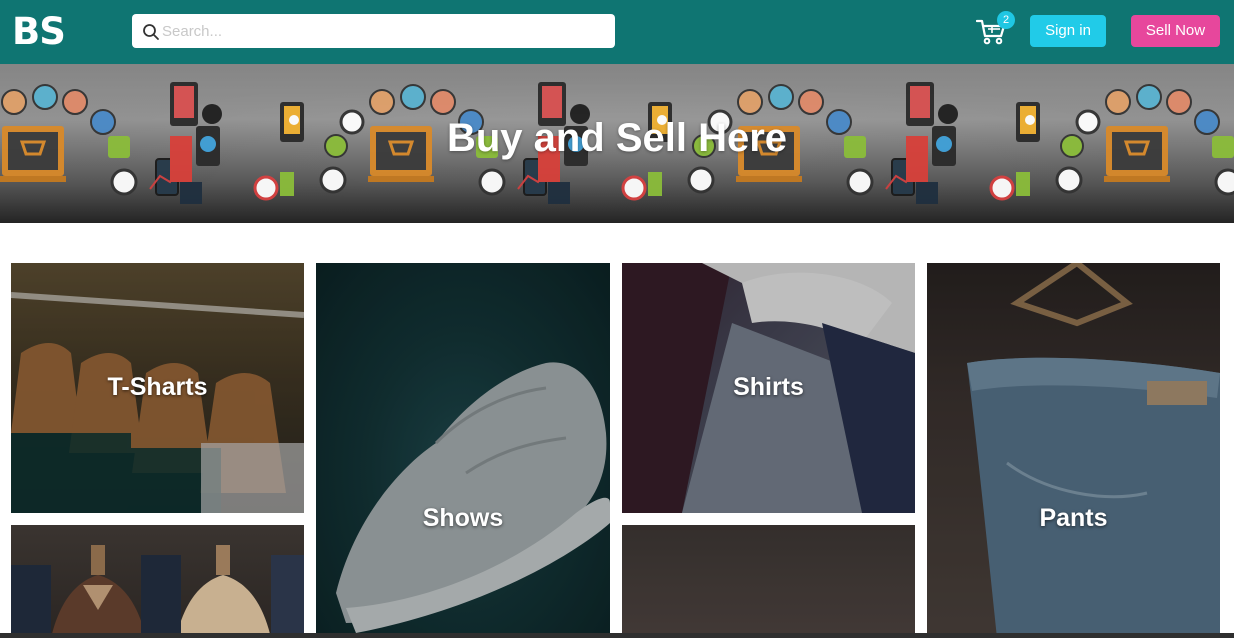 The width and height of the screenshot is (1234, 638). I want to click on category-label-shows: Shows, so click(463, 518).